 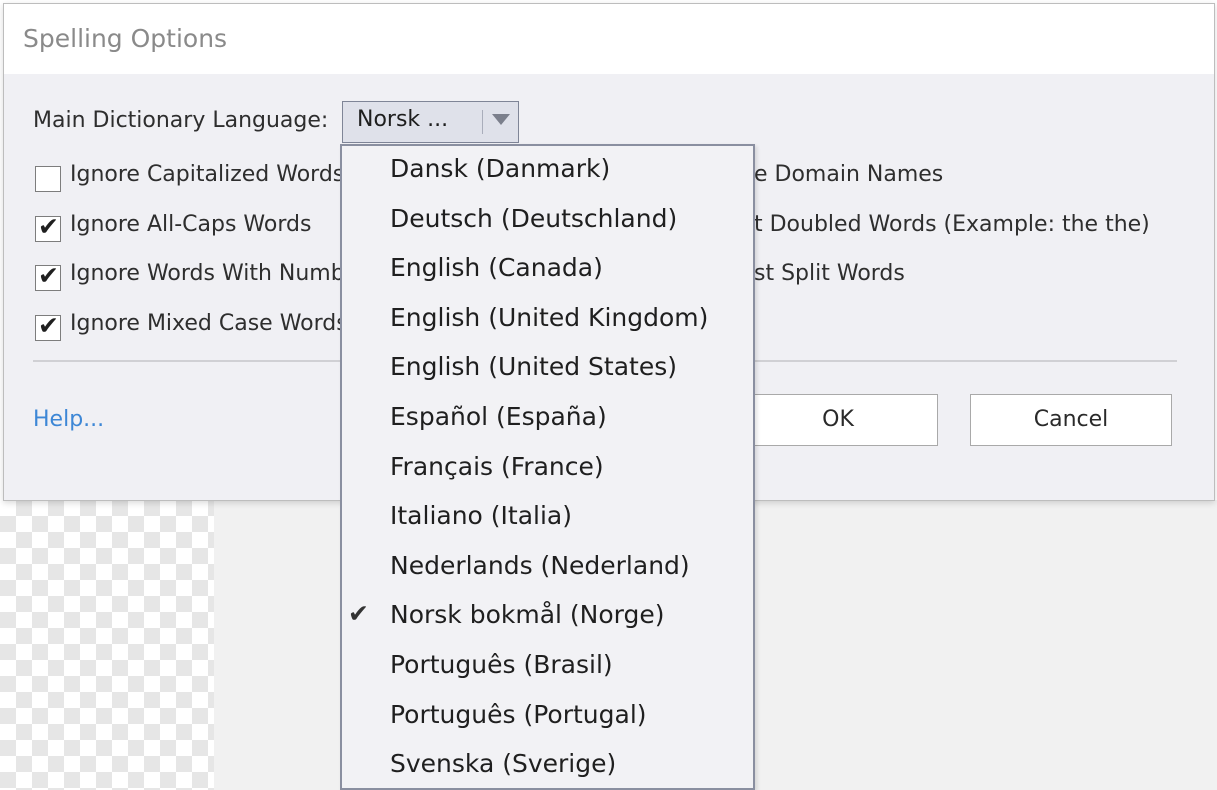 What do you see at coordinates (497, 466) in the screenshot?
I see `dropdown-item-label: Français (France)` at bounding box center [497, 466].